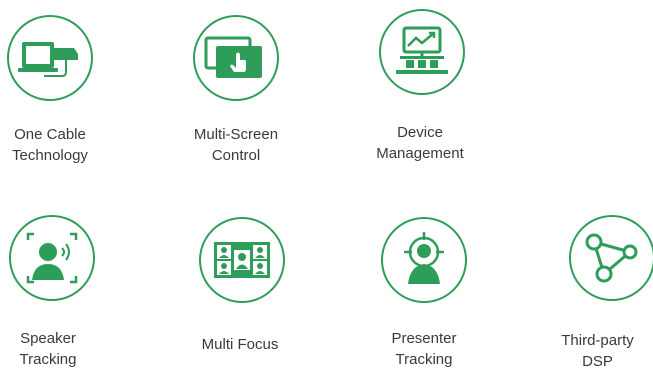 This screenshot has width=653, height=372. Describe the element at coordinates (240, 344) in the screenshot. I see `feature-label-multi-focus: Multi Focus` at that location.